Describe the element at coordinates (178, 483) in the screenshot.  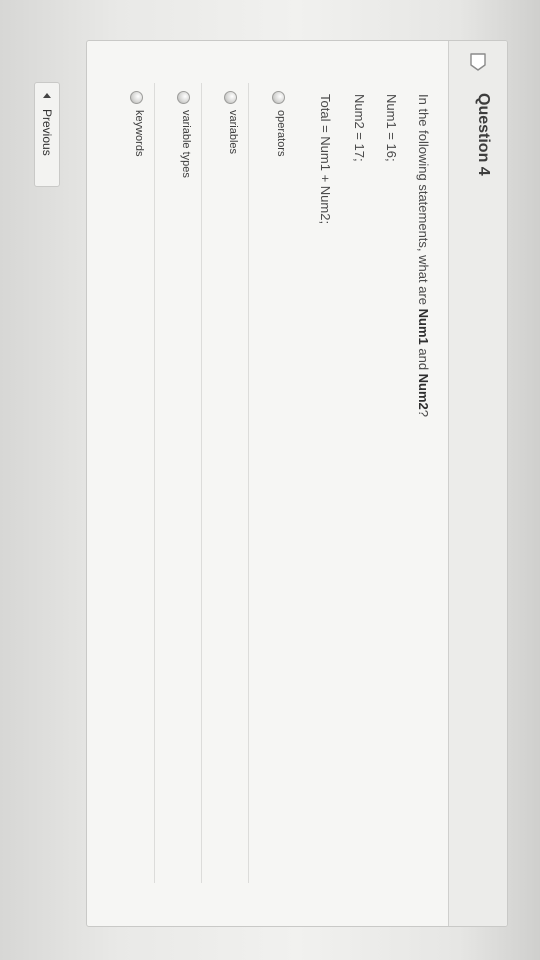
I see `answer-option: variable types` at that location.